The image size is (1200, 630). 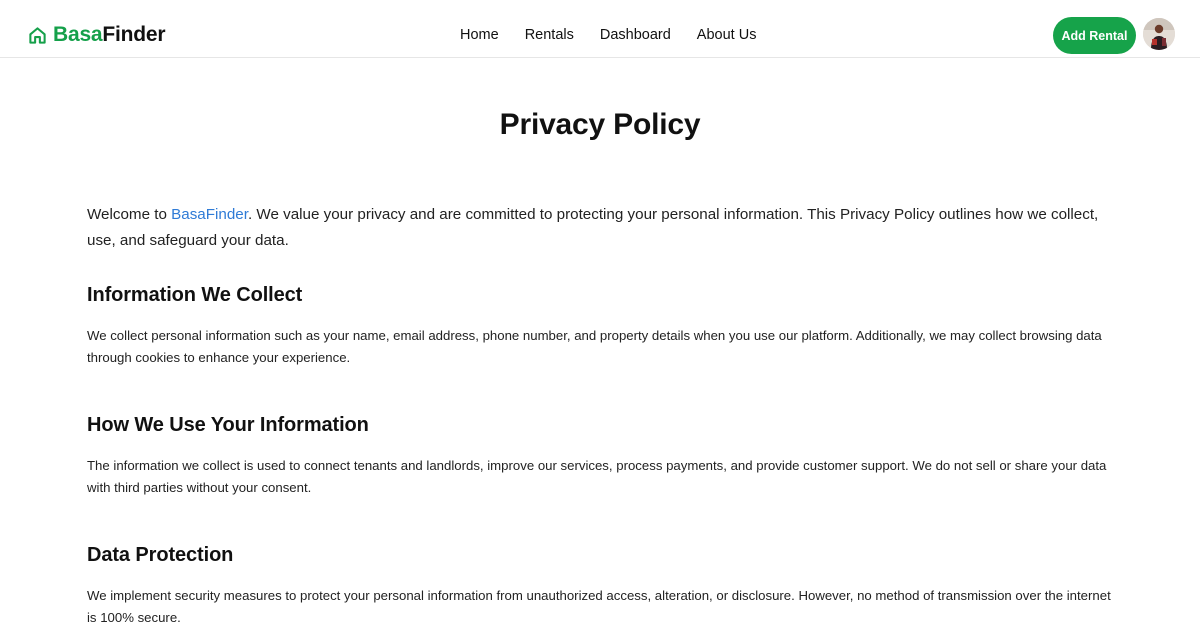 What do you see at coordinates (195, 295) in the screenshot?
I see `section-heading: Information We Collect` at bounding box center [195, 295].